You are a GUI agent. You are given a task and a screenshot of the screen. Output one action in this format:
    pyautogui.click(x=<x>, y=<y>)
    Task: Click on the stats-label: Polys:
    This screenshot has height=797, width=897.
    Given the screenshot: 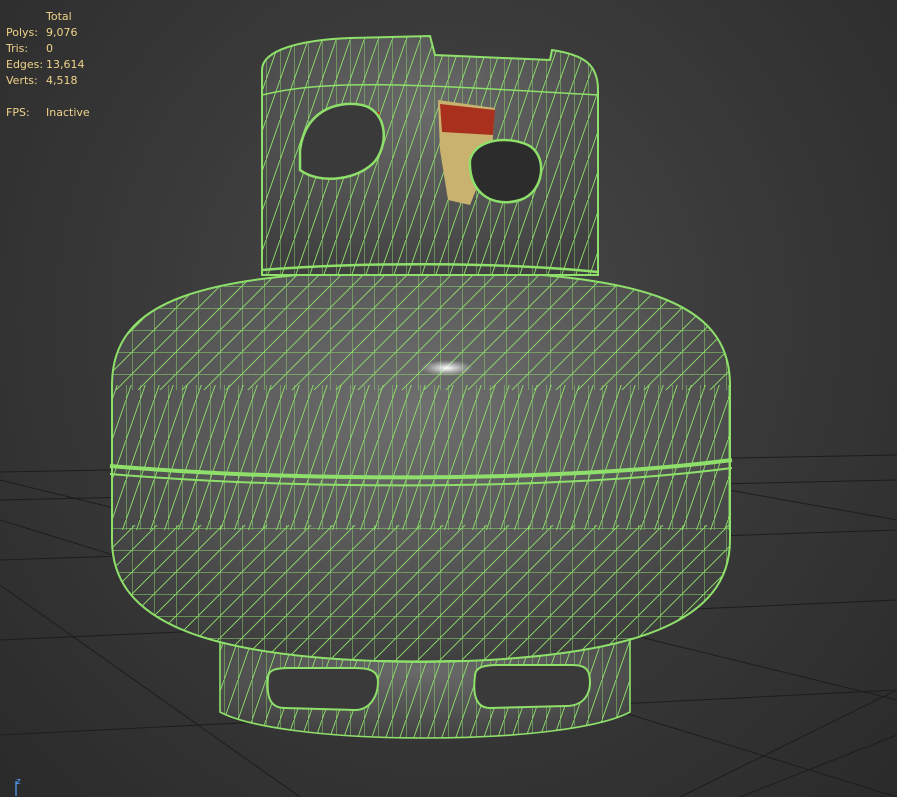 What is the action you would take?
    pyautogui.click(x=22, y=32)
    